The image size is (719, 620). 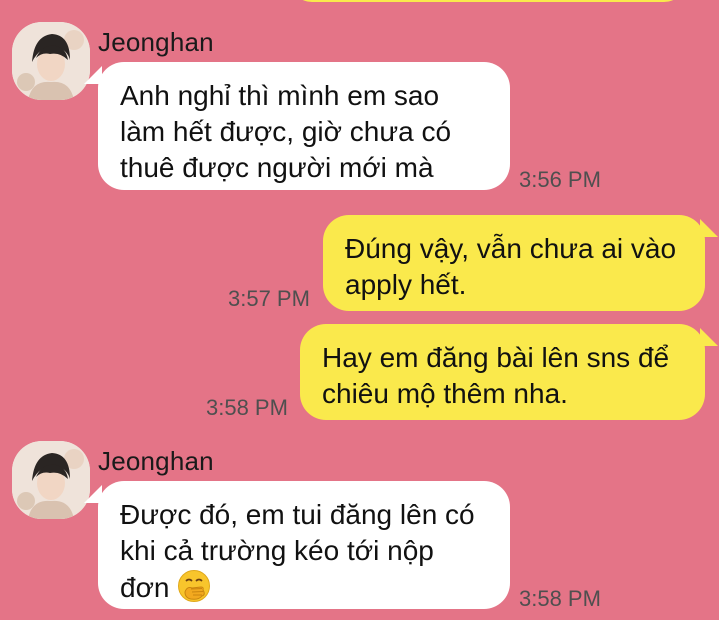 I want to click on message-timestamp: 3:57 PM, so click(x=269, y=298).